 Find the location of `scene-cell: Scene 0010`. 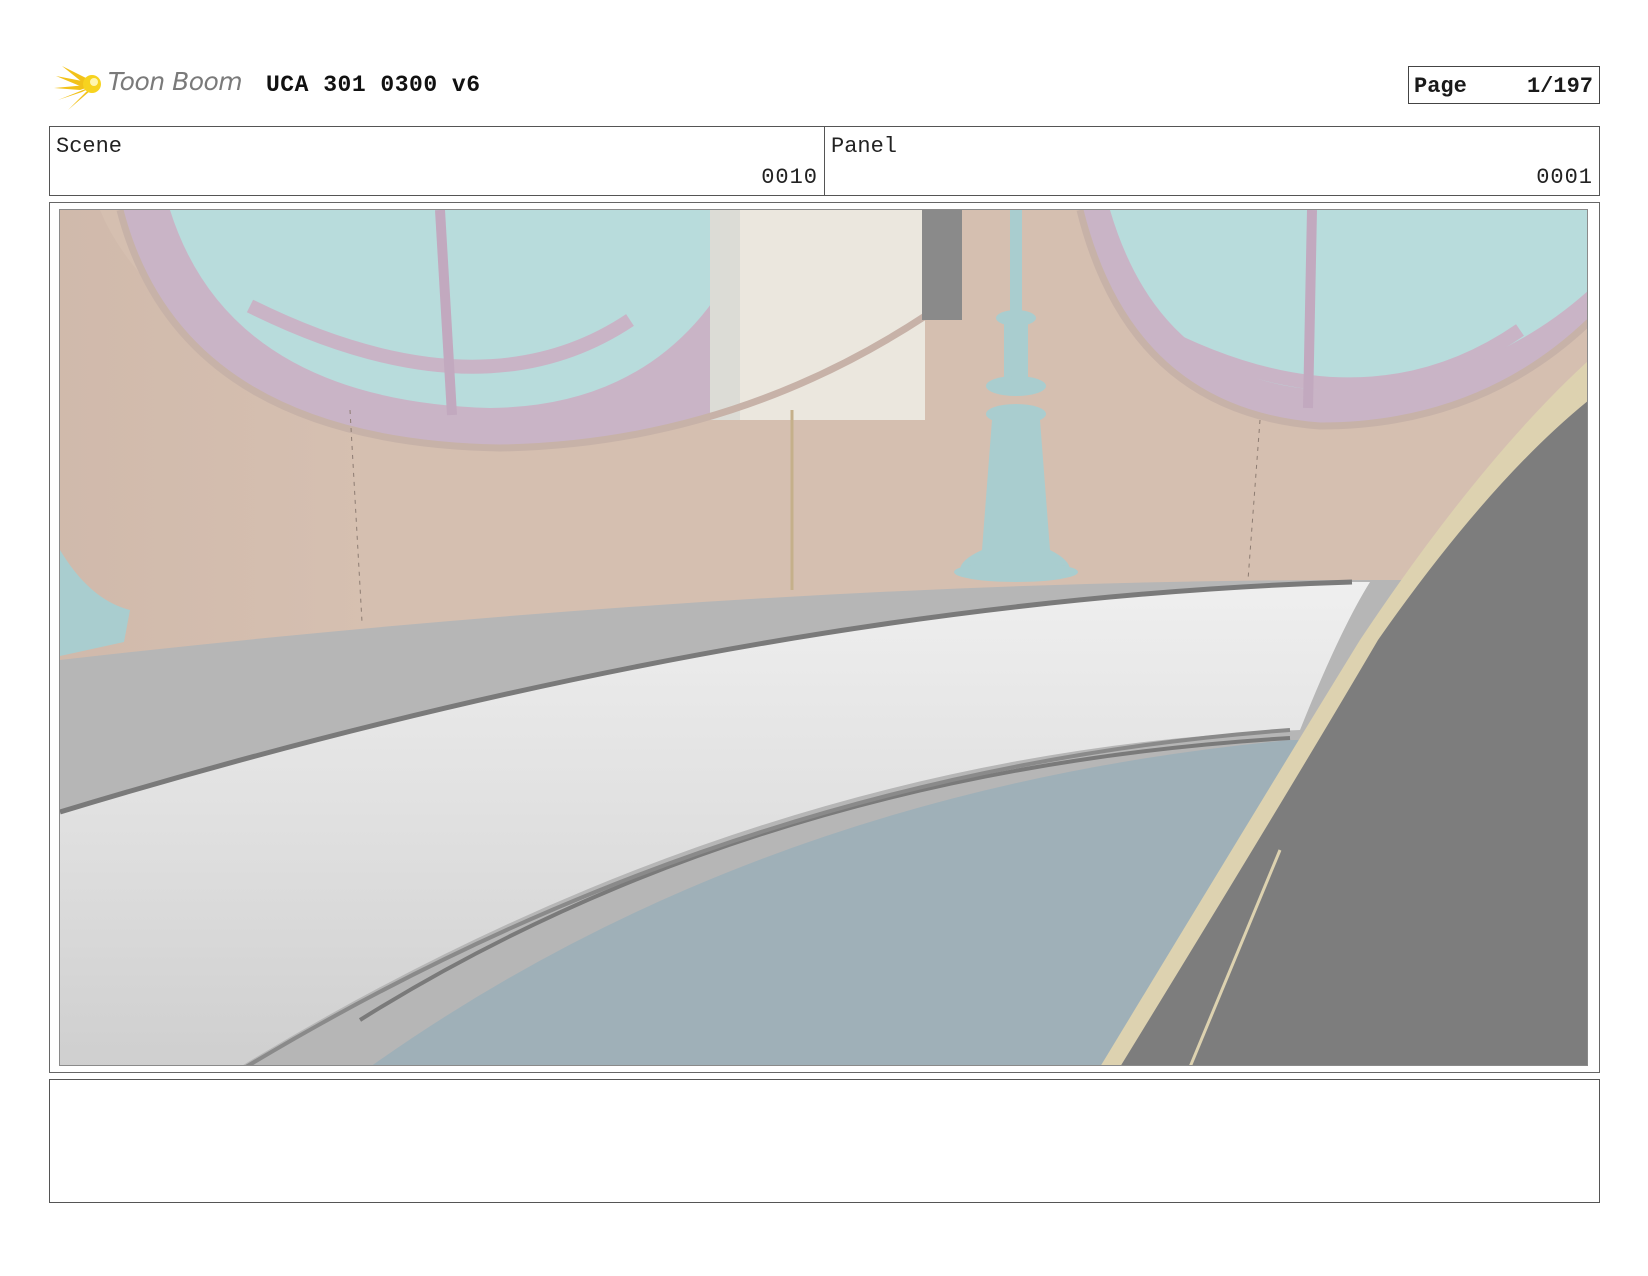

scene-cell: Scene 0010 is located at coordinates (437, 161).